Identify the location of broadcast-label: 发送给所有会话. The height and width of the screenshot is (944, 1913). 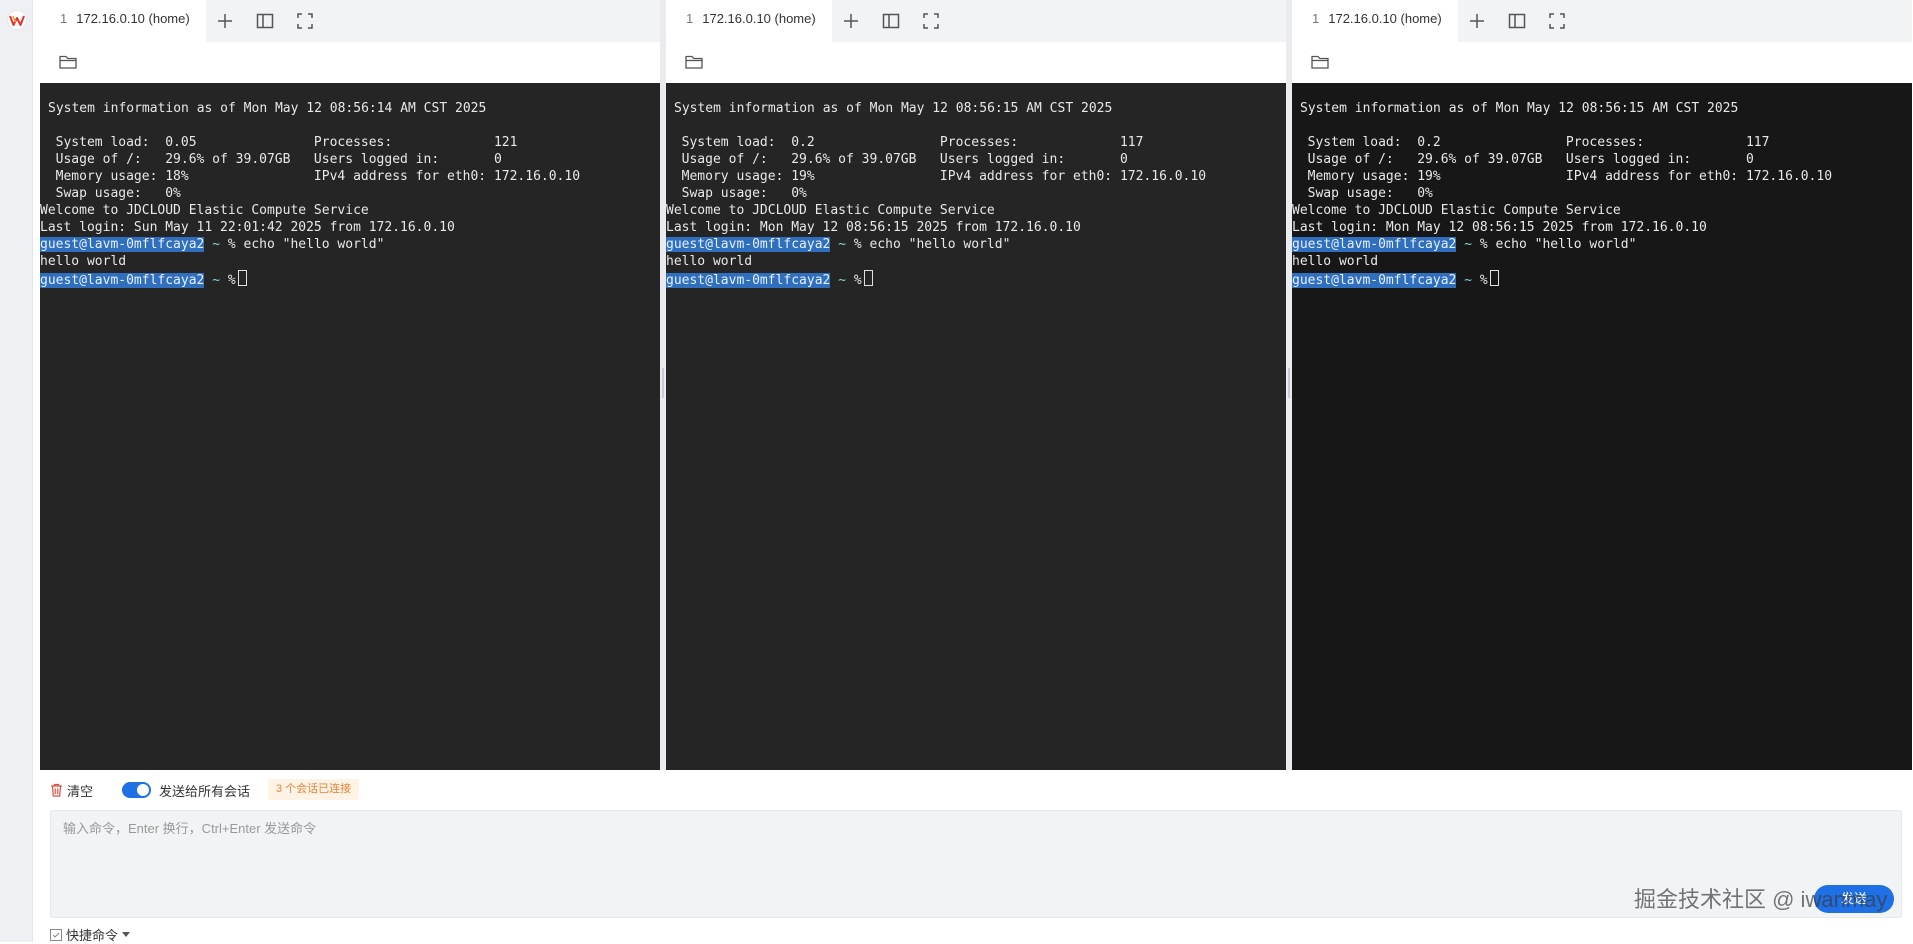
(205, 791).